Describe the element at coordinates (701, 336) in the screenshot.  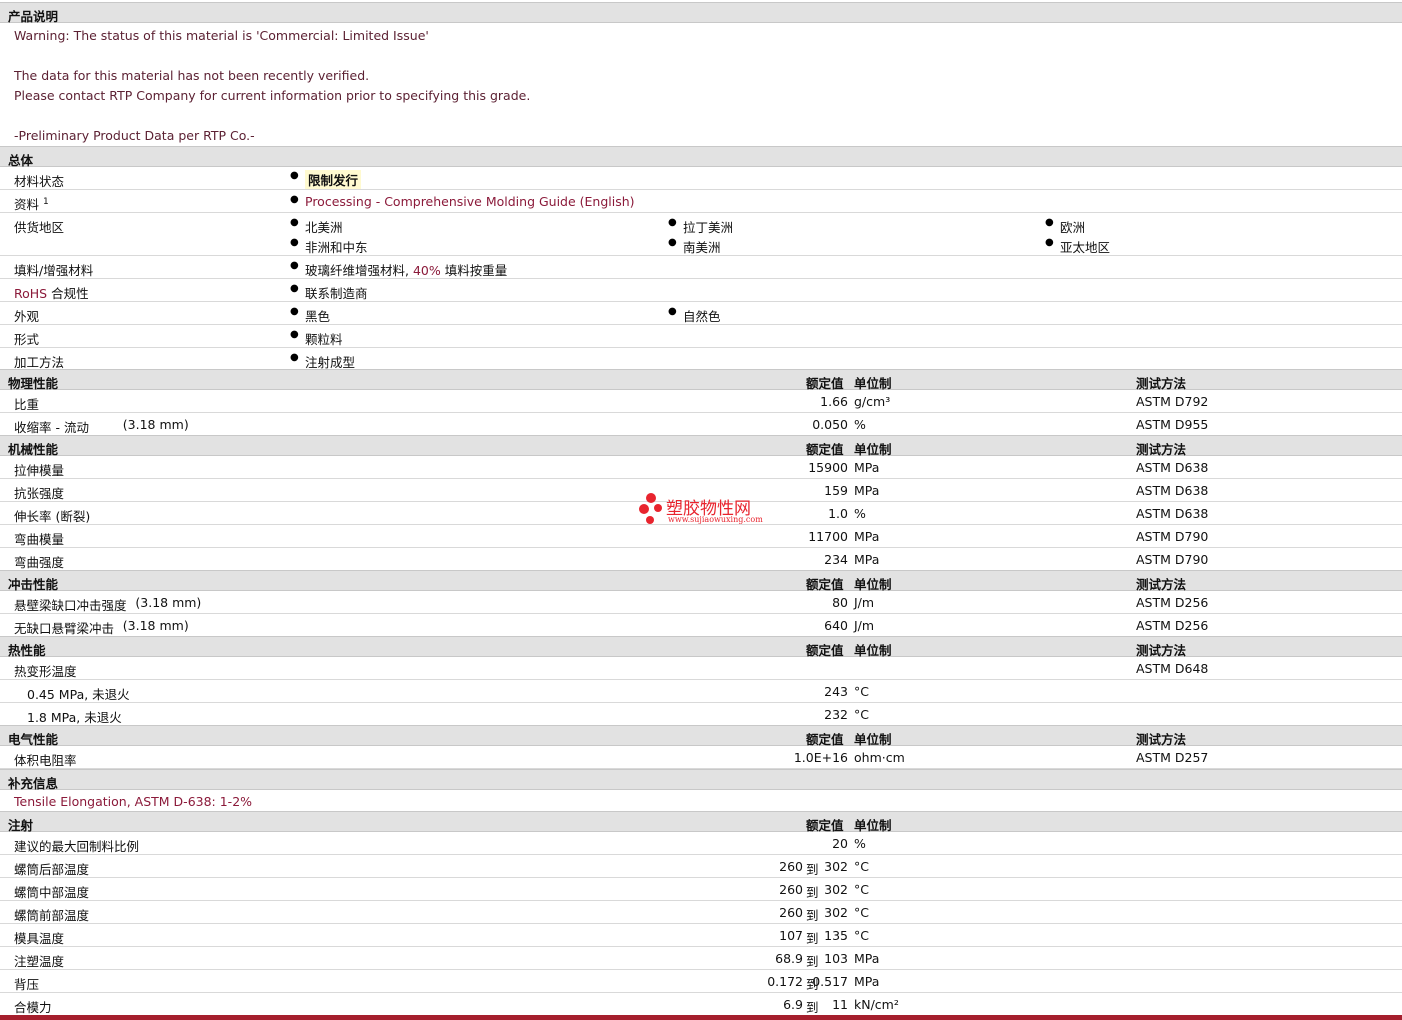
I see `general-row-form: 形式 颗粒料` at that location.